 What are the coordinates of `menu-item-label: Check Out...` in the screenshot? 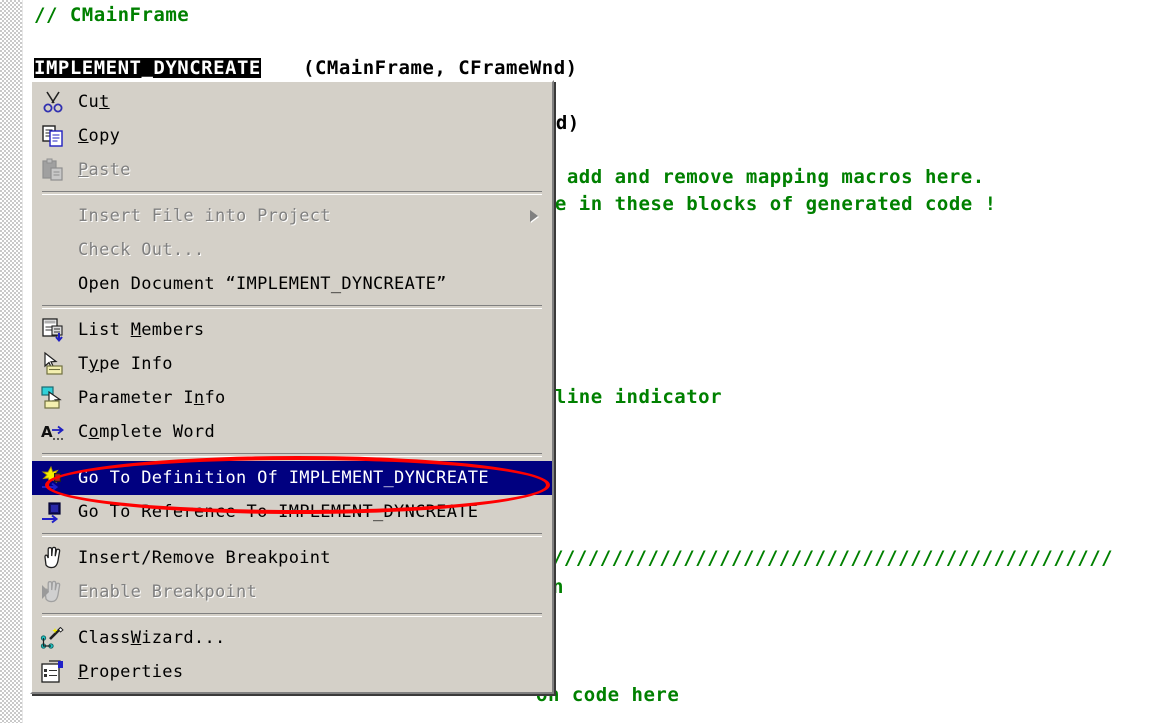 It's located at (141, 250).